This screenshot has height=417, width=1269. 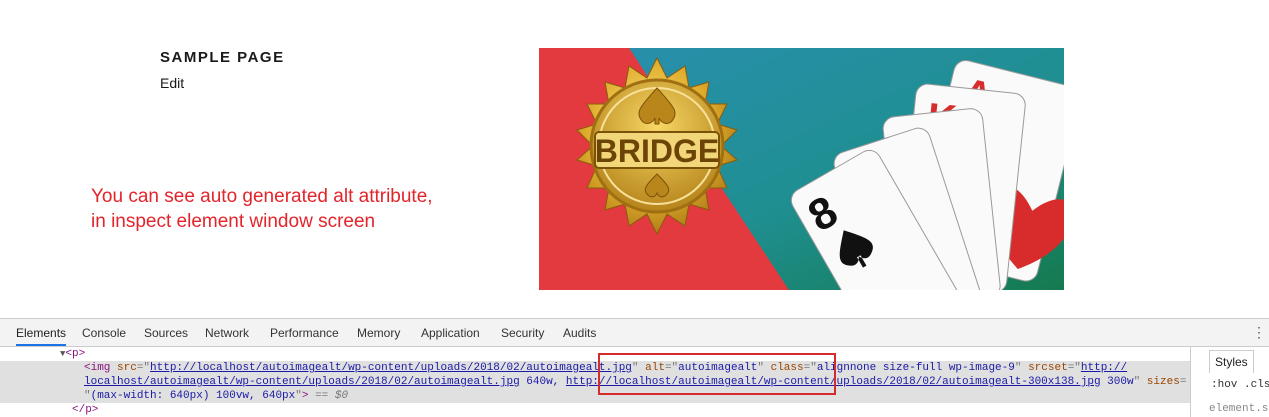 I want to click on styles-pane: Styles :hov .cls element.style, so click(x=1230, y=382).